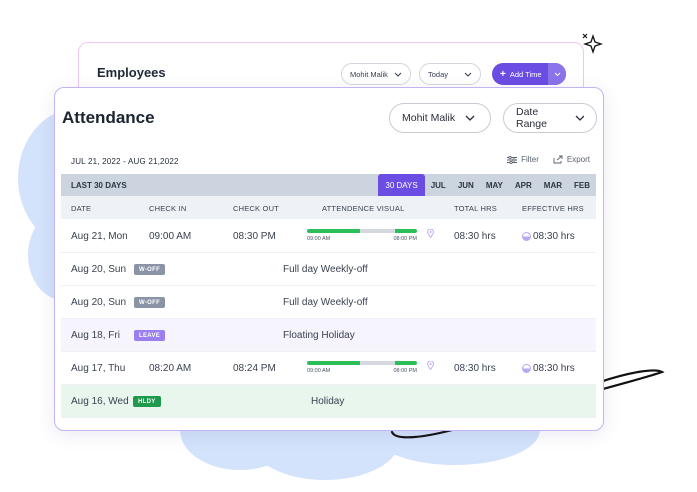  What do you see at coordinates (170, 368) in the screenshot?
I see `row-check-in: 08:20 AM` at bounding box center [170, 368].